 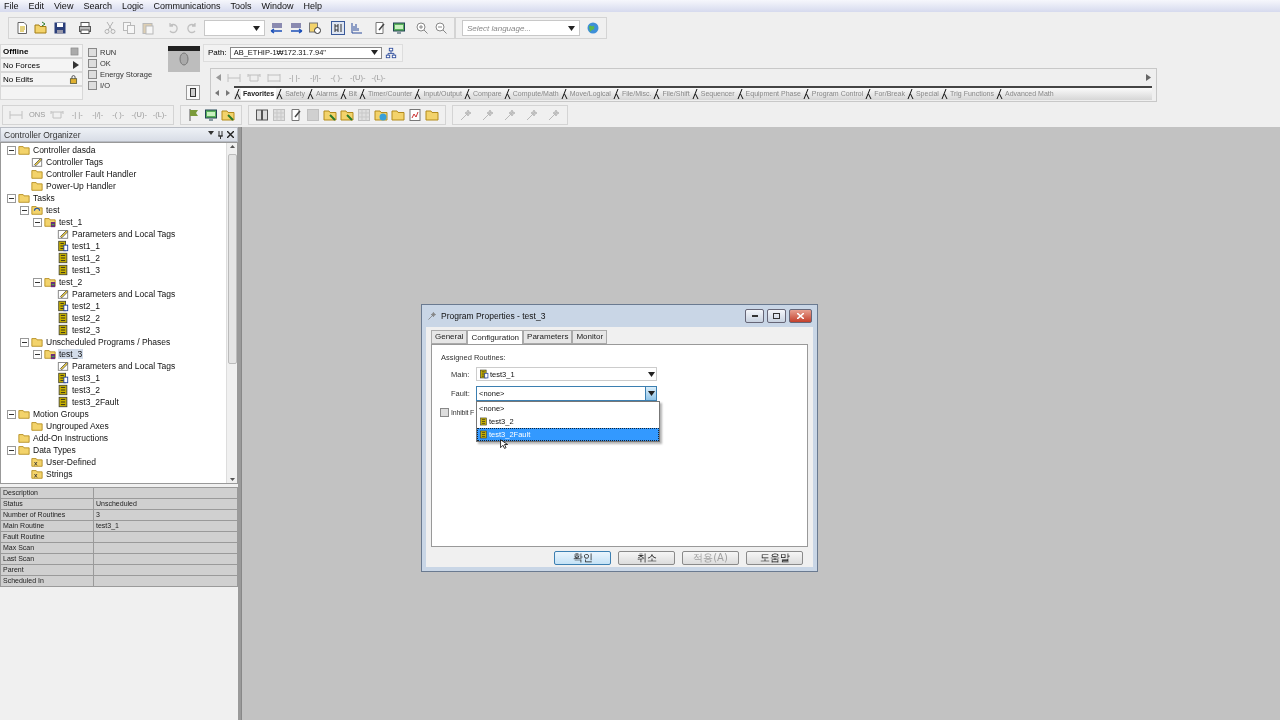 What do you see at coordinates (53, 210) in the screenshot?
I see `tree-item: test` at bounding box center [53, 210].